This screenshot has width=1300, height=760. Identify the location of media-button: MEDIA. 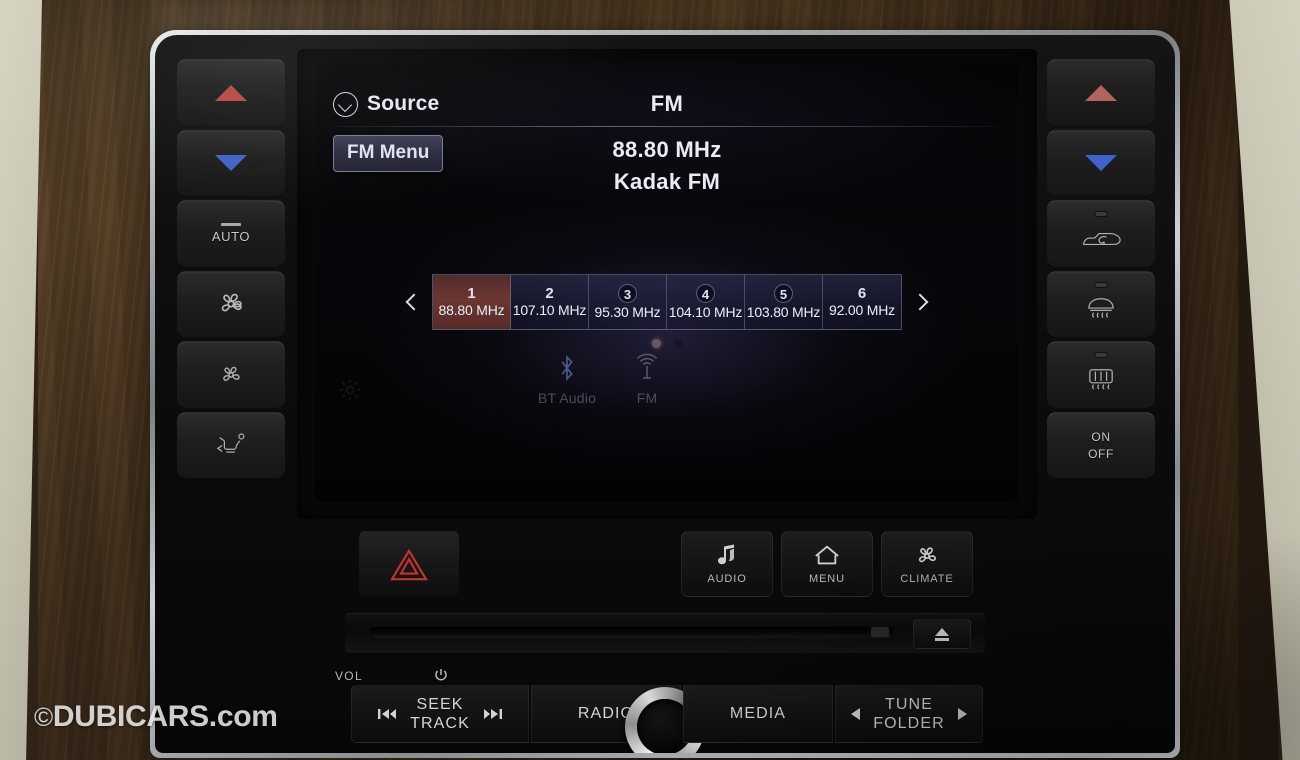
(758, 714).